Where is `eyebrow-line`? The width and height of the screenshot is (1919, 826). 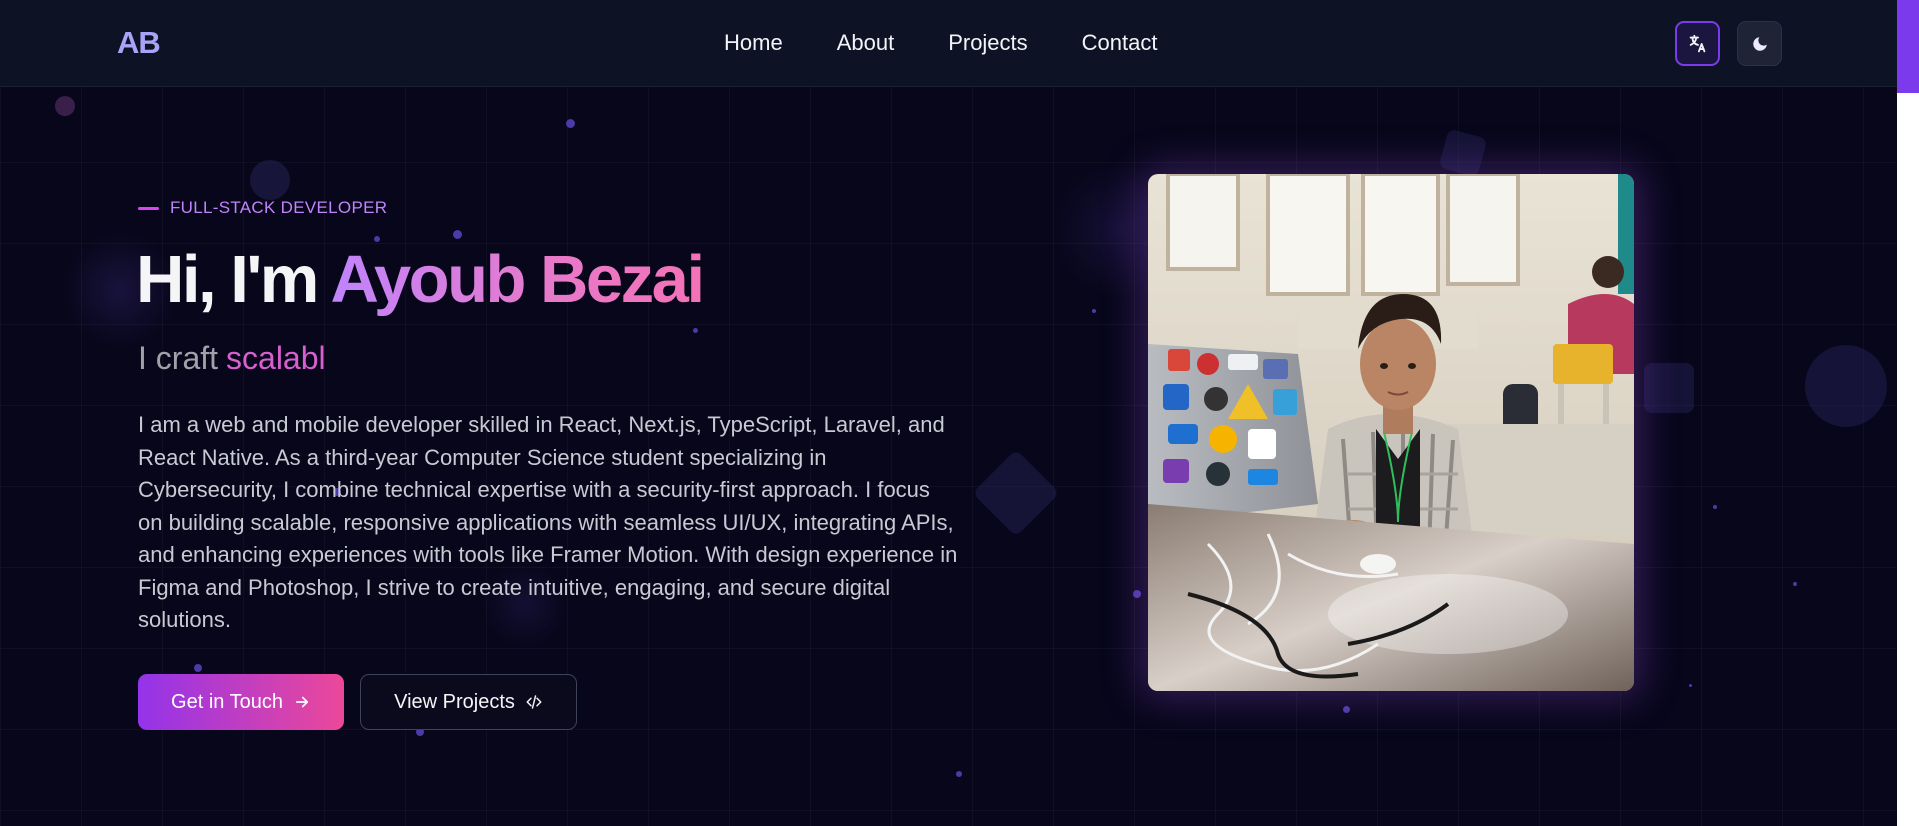
eyebrow-line is located at coordinates (148, 208).